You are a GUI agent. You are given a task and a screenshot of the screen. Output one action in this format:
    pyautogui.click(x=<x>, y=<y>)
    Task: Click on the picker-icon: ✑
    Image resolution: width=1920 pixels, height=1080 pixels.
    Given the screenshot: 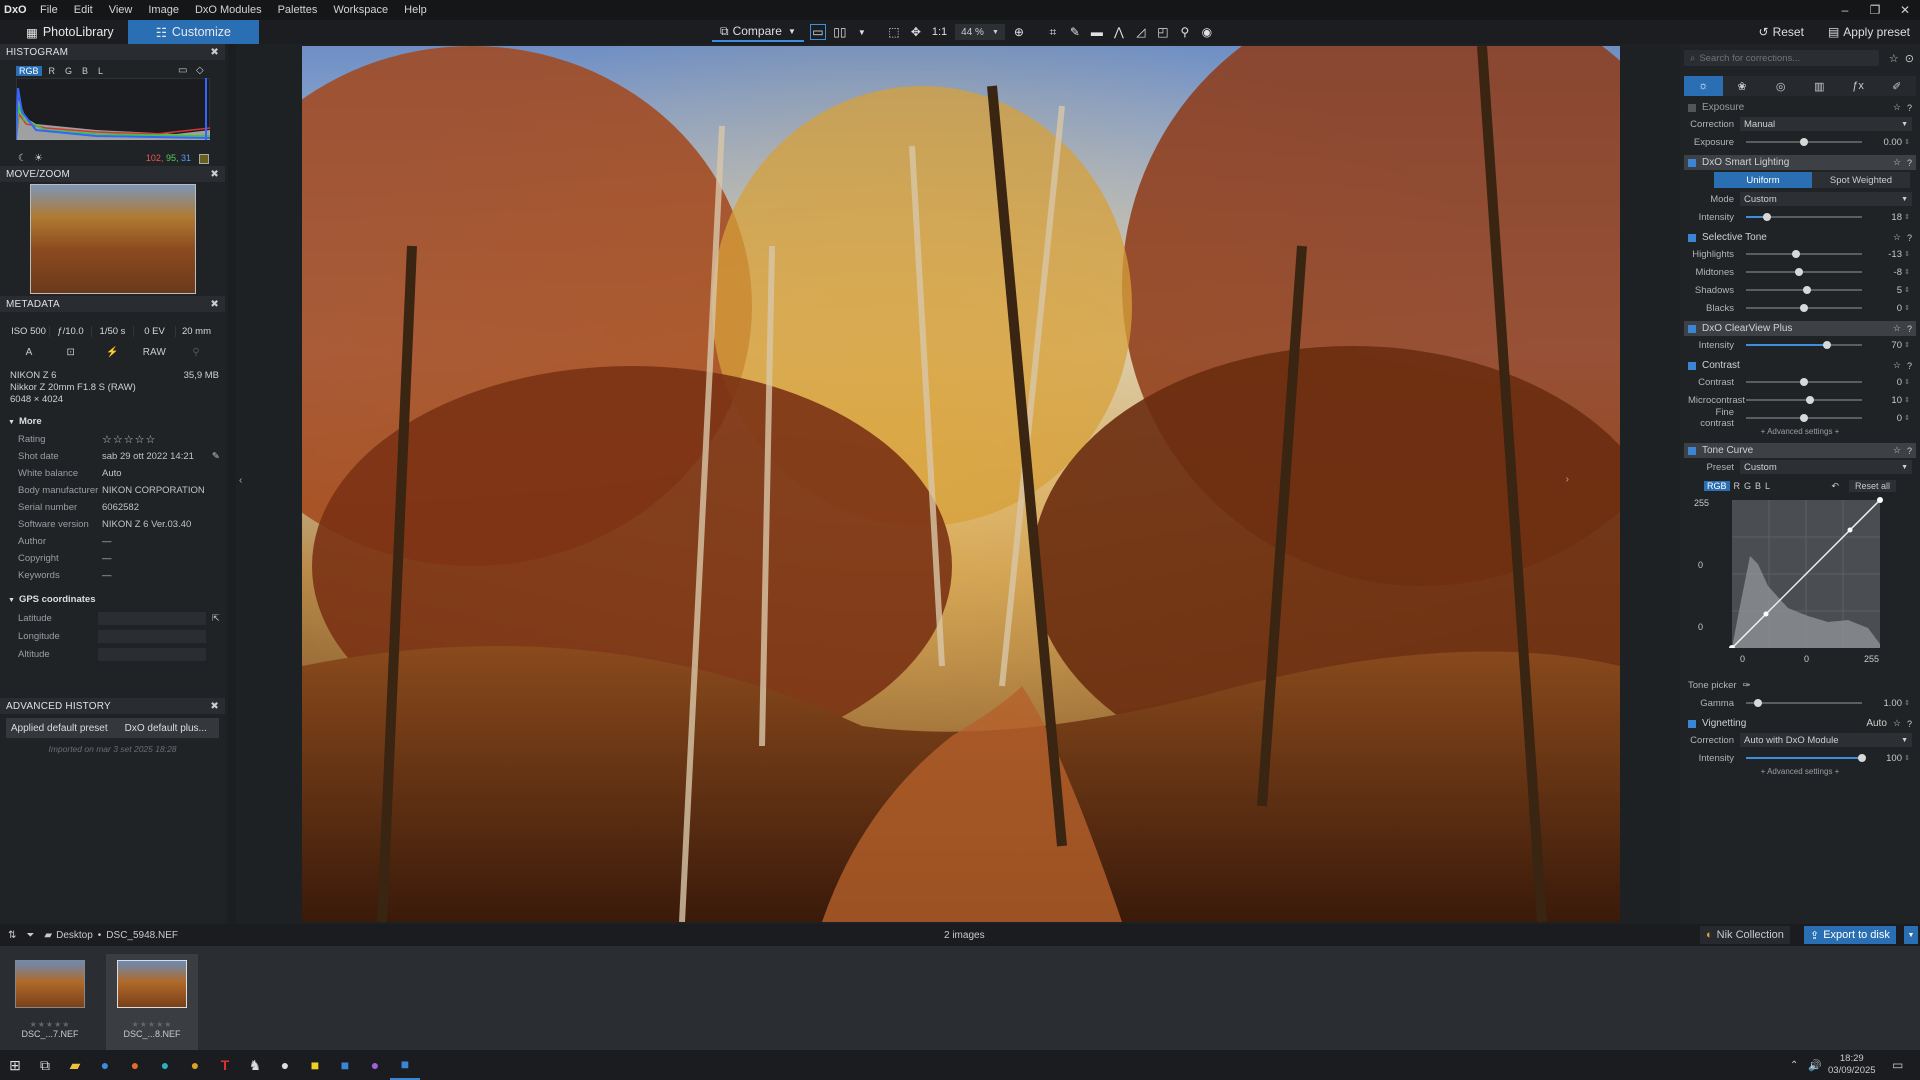 What is the action you would take?
    pyautogui.click(x=1747, y=685)
    